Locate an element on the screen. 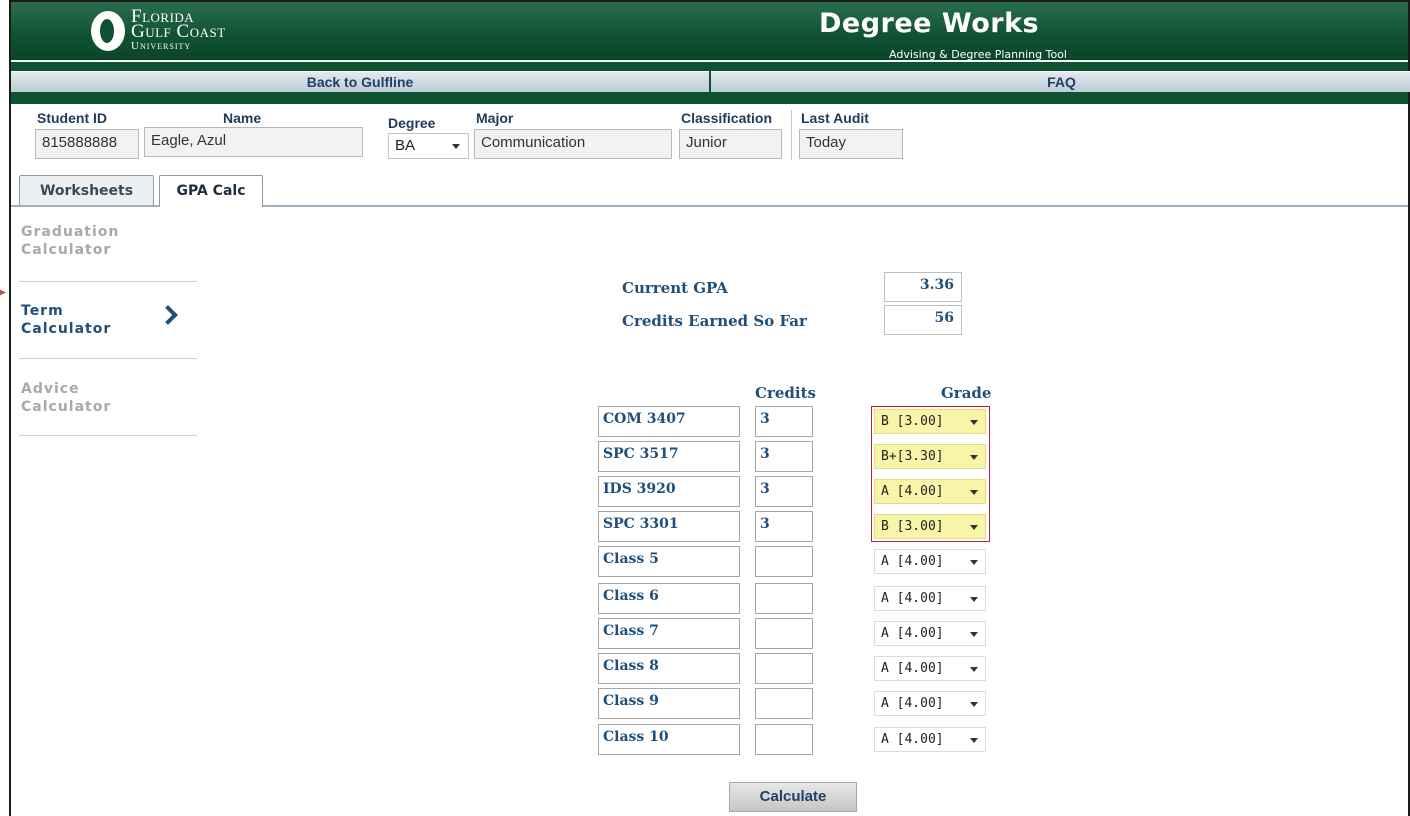 This screenshot has width=1410, height=816. current-gpa-label: Current GPA is located at coordinates (675, 288).